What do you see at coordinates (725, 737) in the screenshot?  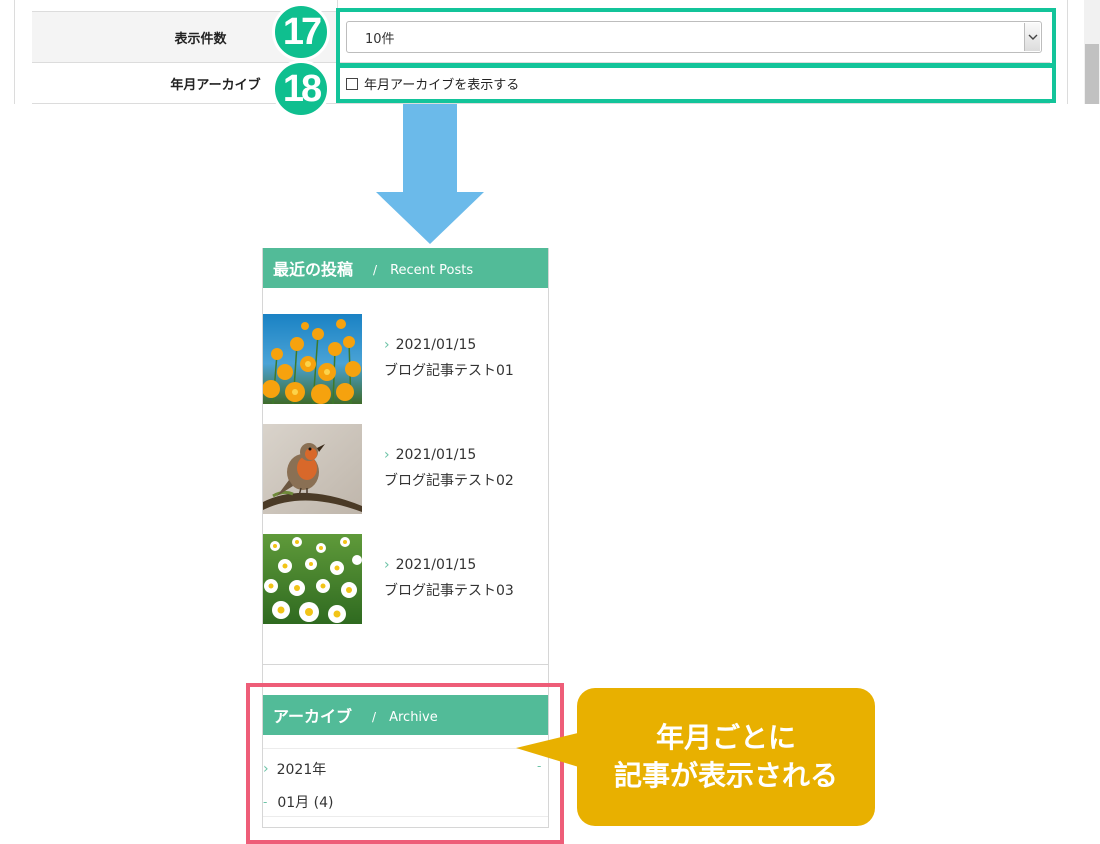 I see `callout-line-1: 年月ごとに` at bounding box center [725, 737].